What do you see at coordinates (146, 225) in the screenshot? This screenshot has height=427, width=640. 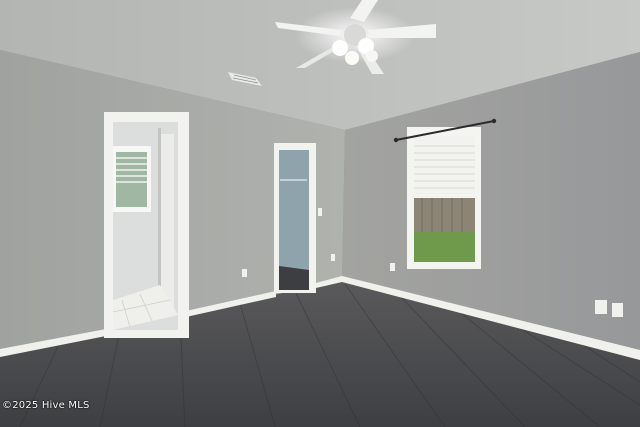 I see `bathroom-doorway` at bounding box center [146, 225].